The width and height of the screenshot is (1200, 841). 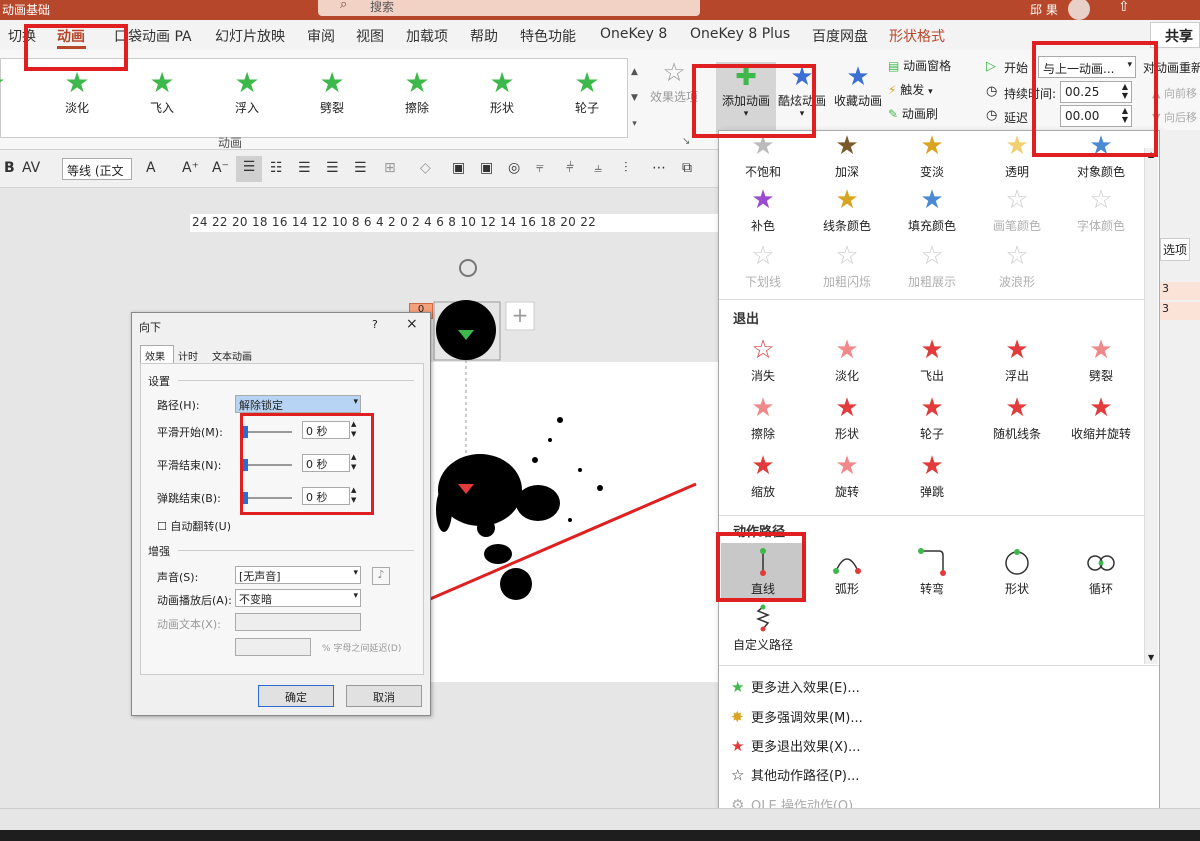 I want to click on path-arc: 弧形, so click(x=847, y=572).